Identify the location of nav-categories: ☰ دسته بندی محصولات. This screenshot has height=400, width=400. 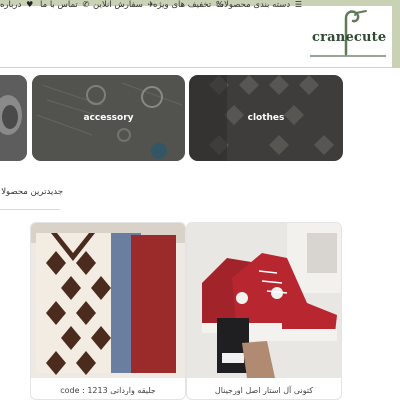
(259, 5).